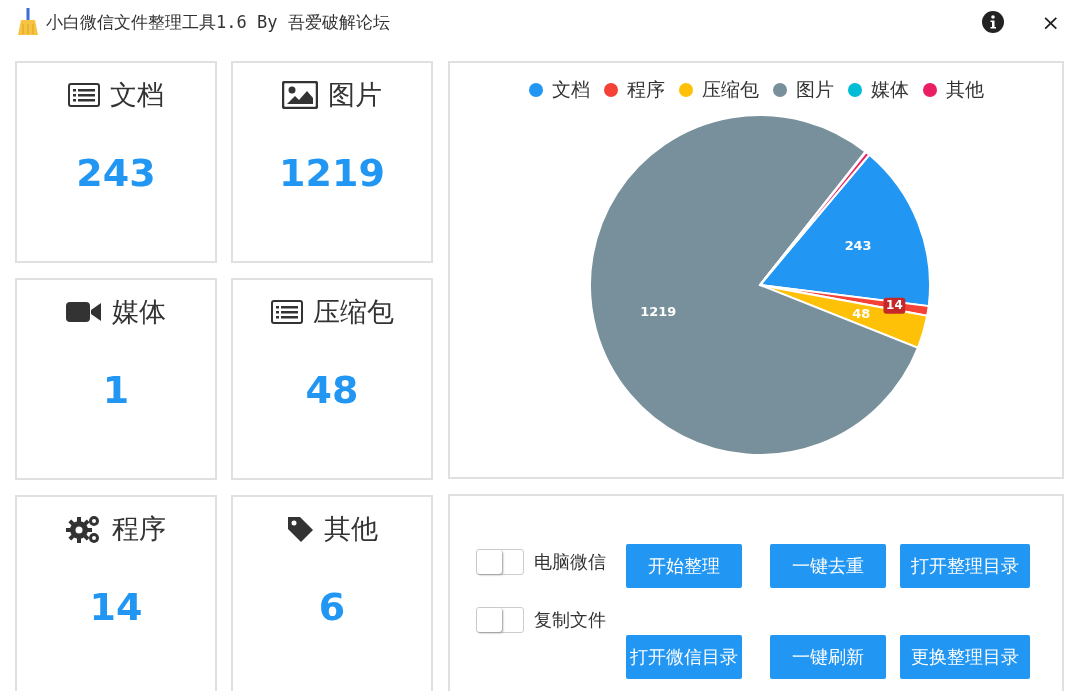 Image resolution: width=1080 pixels, height=691 pixels. I want to click on legend-label: 压缩包, so click(730, 89).